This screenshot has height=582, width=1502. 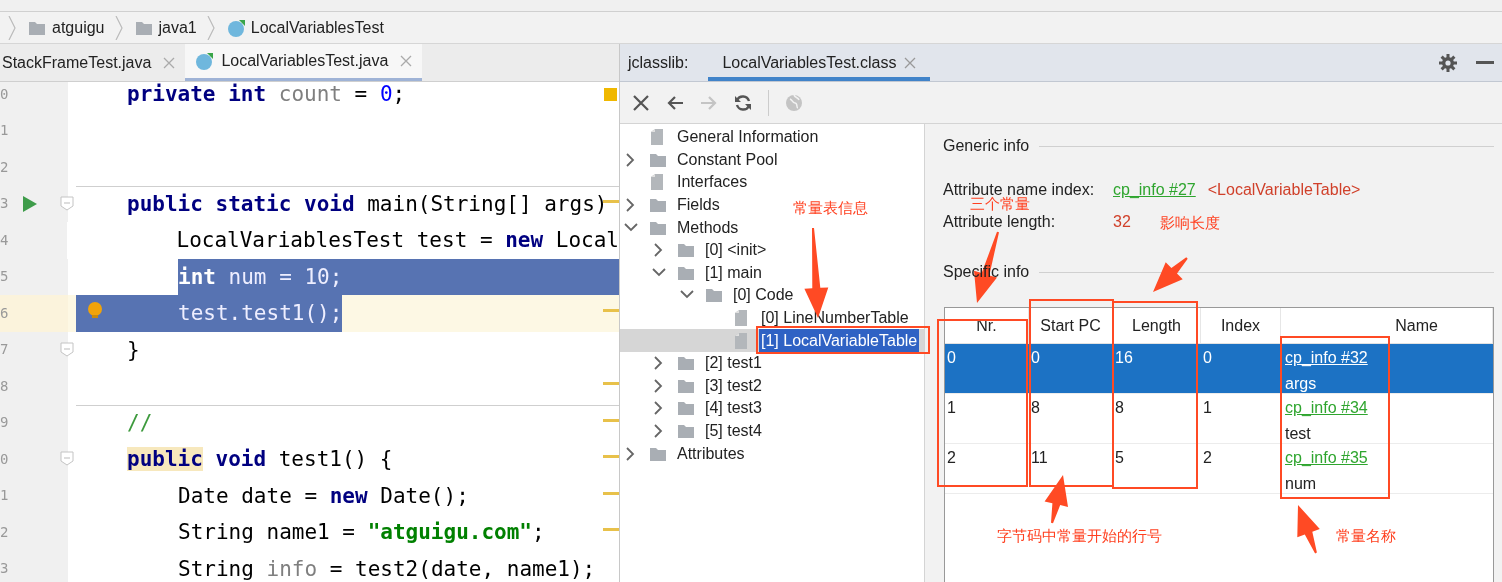 I want to click on tree-item: Interfaces, so click(x=712, y=182).